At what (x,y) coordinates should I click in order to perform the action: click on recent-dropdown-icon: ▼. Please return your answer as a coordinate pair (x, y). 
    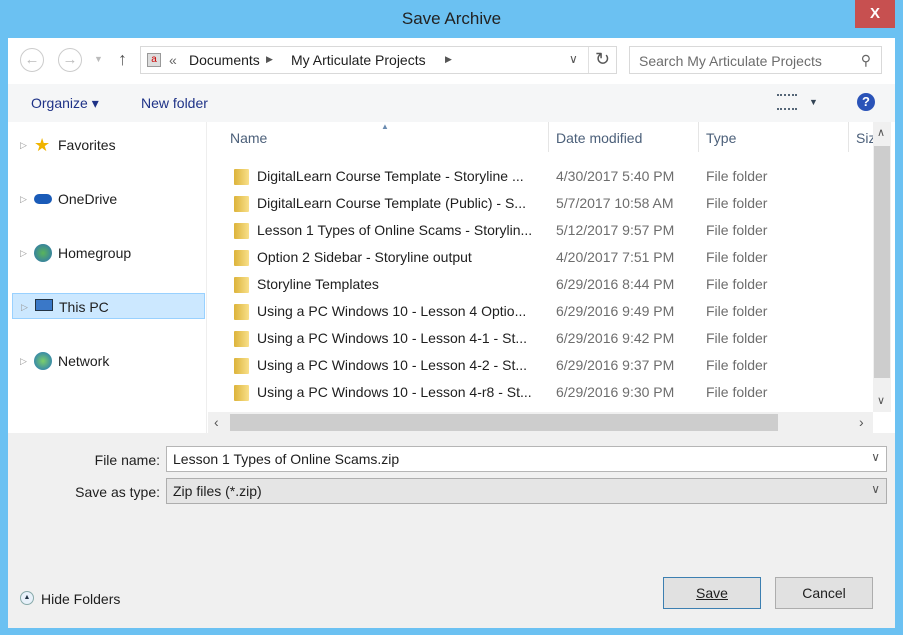
    Looking at the image, I should click on (98, 59).